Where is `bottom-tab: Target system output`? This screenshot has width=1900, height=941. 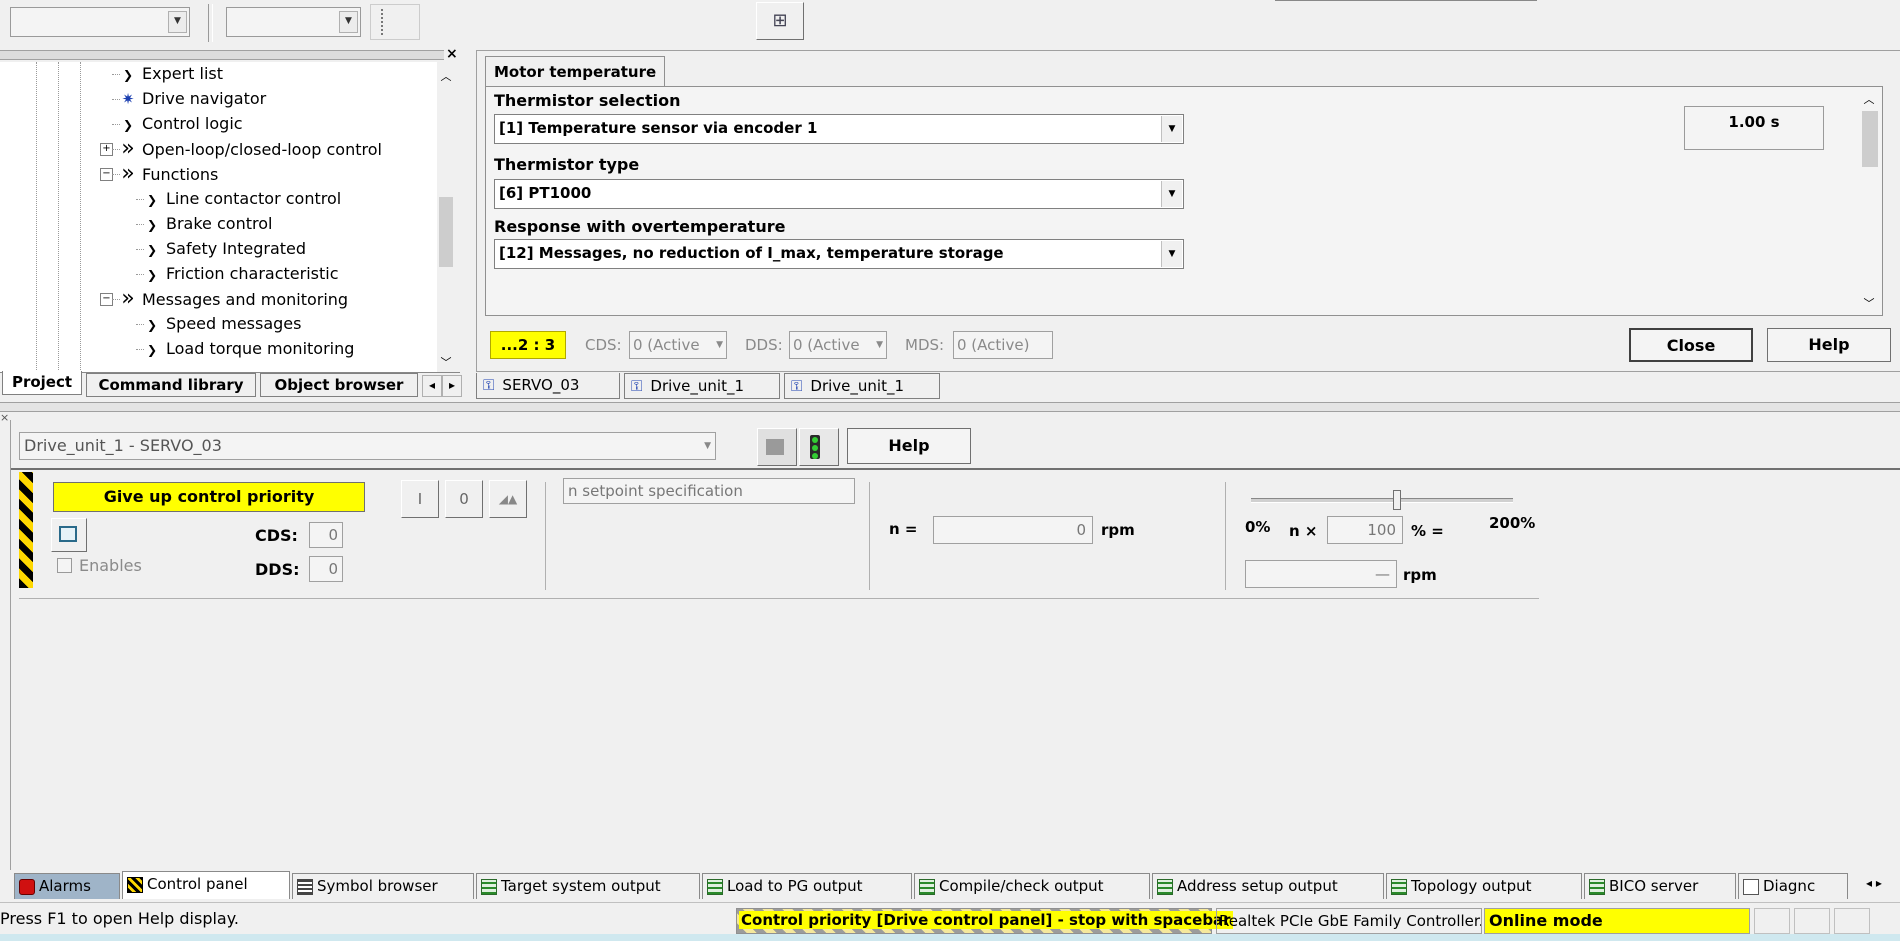
bottom-tab: Target system output is located at coordinates (588, 886).